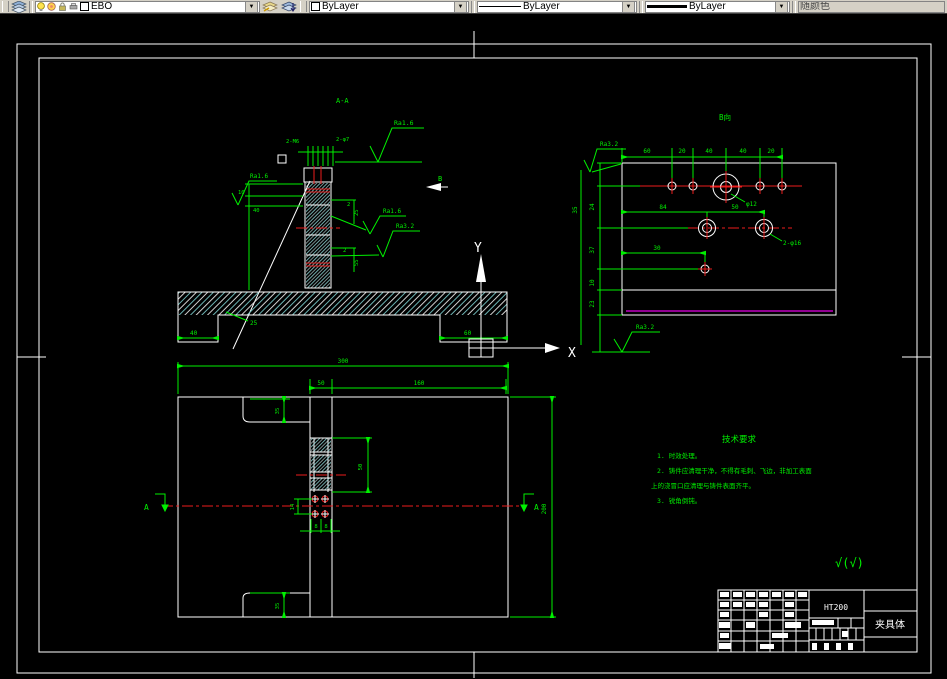 The width and height of the screenshot is (947, 679). What do you see at coordinates (544, 508) in the screenshot?
I see `dim-text: 200` at bounding box center [544, 508].